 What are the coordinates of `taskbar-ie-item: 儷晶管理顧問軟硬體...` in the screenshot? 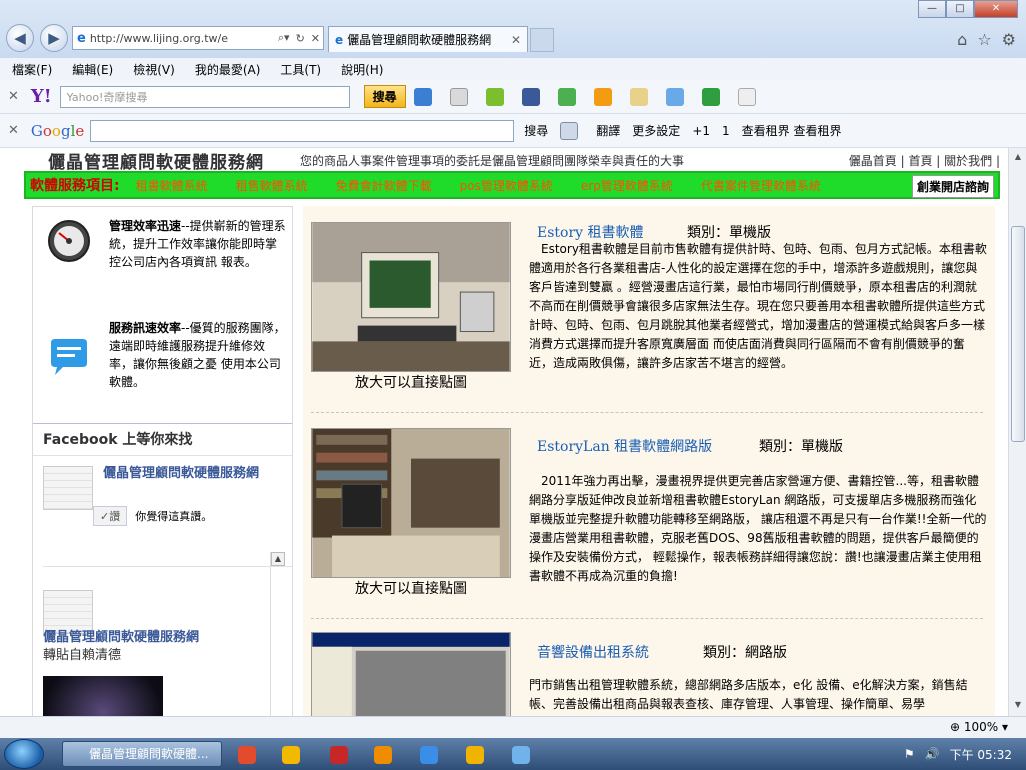 It's located at (142, 754).